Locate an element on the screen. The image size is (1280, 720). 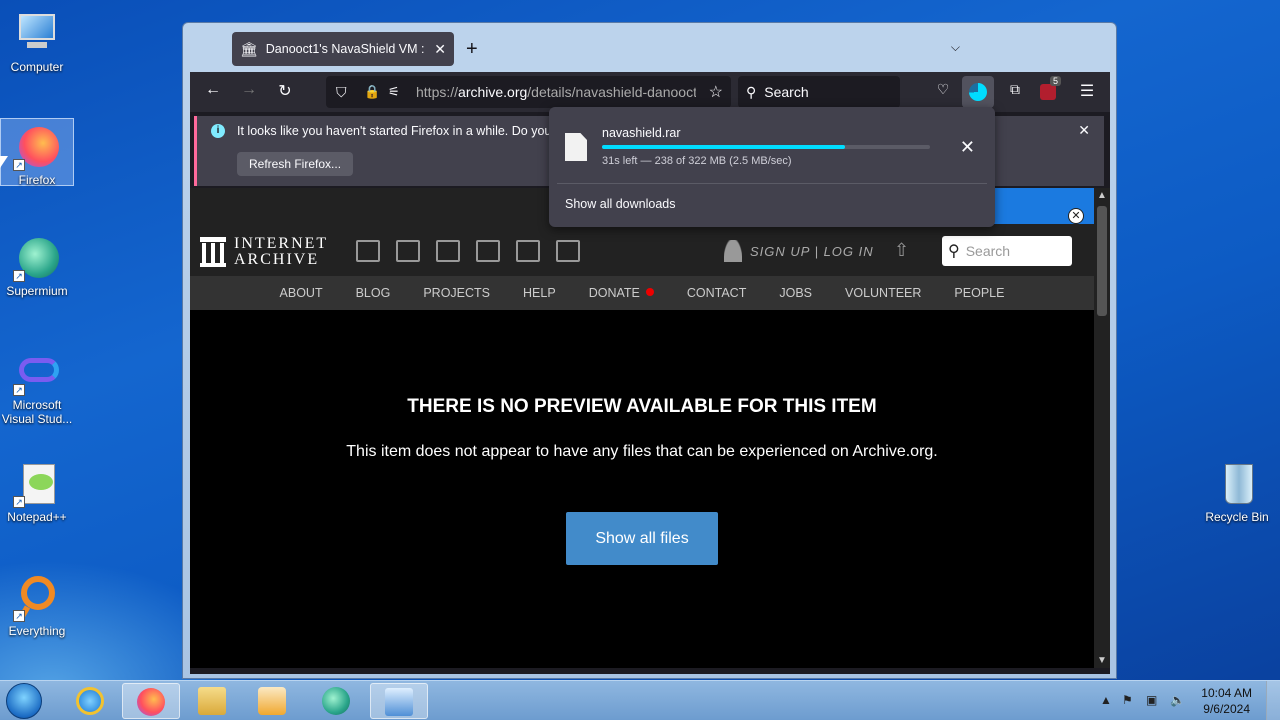
nav-help: HELP is located at coordinates (539, 293).